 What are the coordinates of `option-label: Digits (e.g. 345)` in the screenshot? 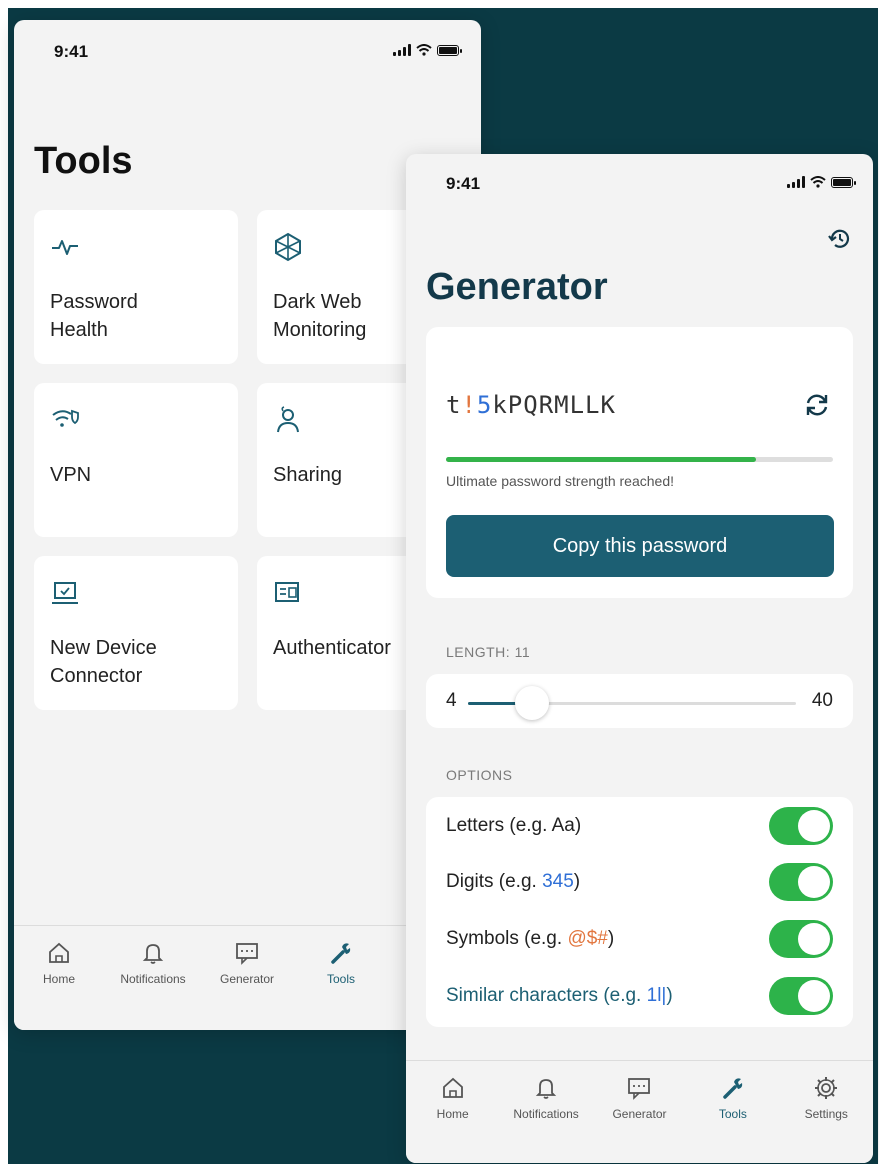 It's located at (513, 882).